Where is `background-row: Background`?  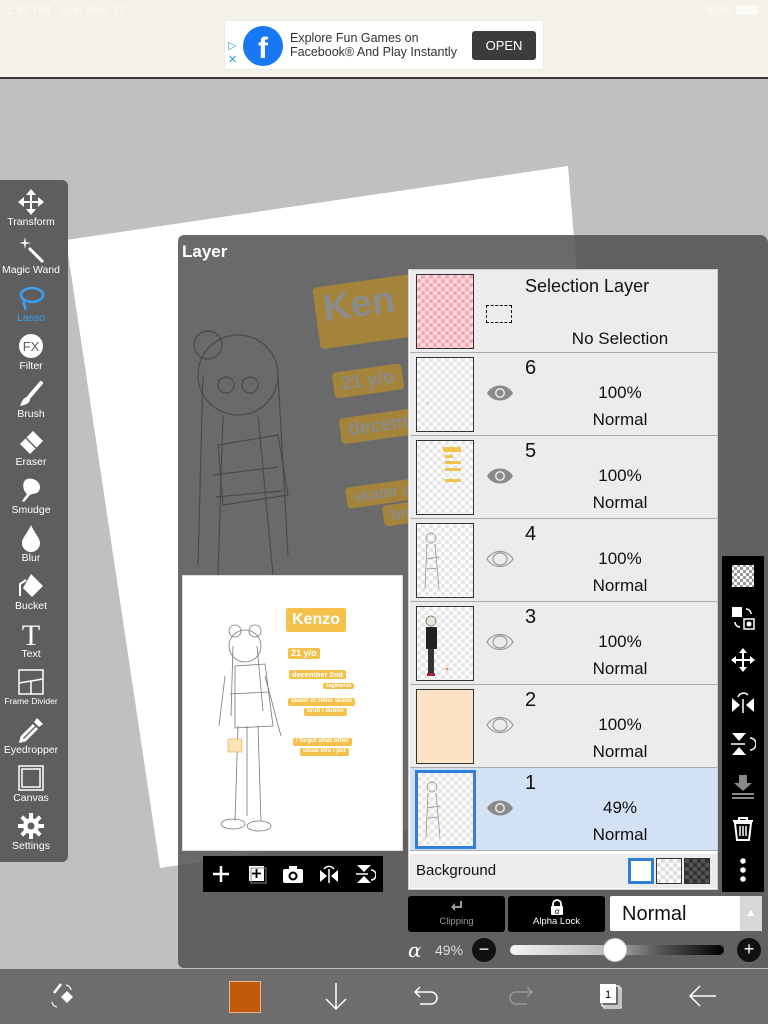 background-row: Background is located at coordinates (563, 871).